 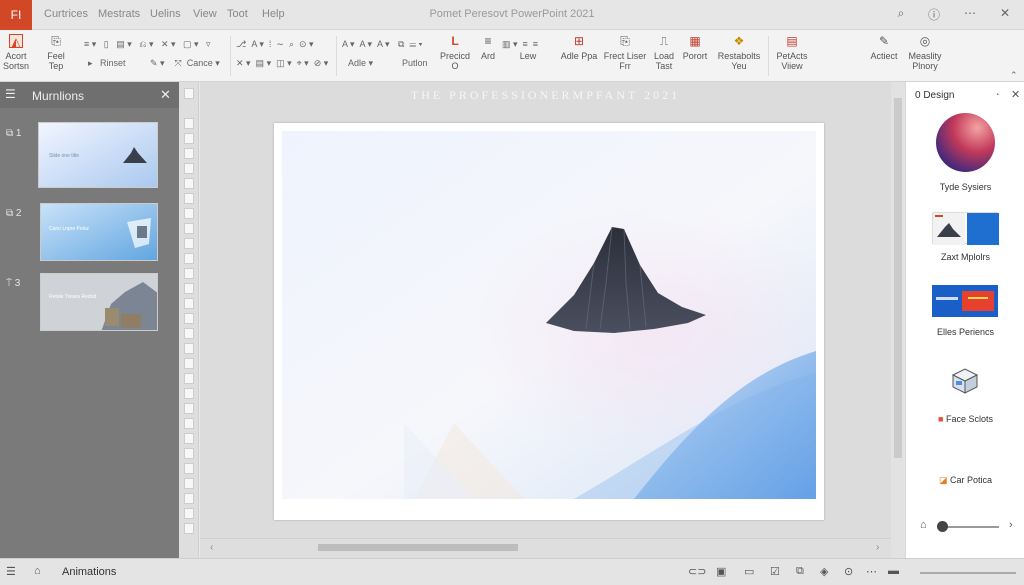 What do you see at coordinates (230, 56) in the screenshot?
I see `ribbon-separator` at bounding box center [230, 56].